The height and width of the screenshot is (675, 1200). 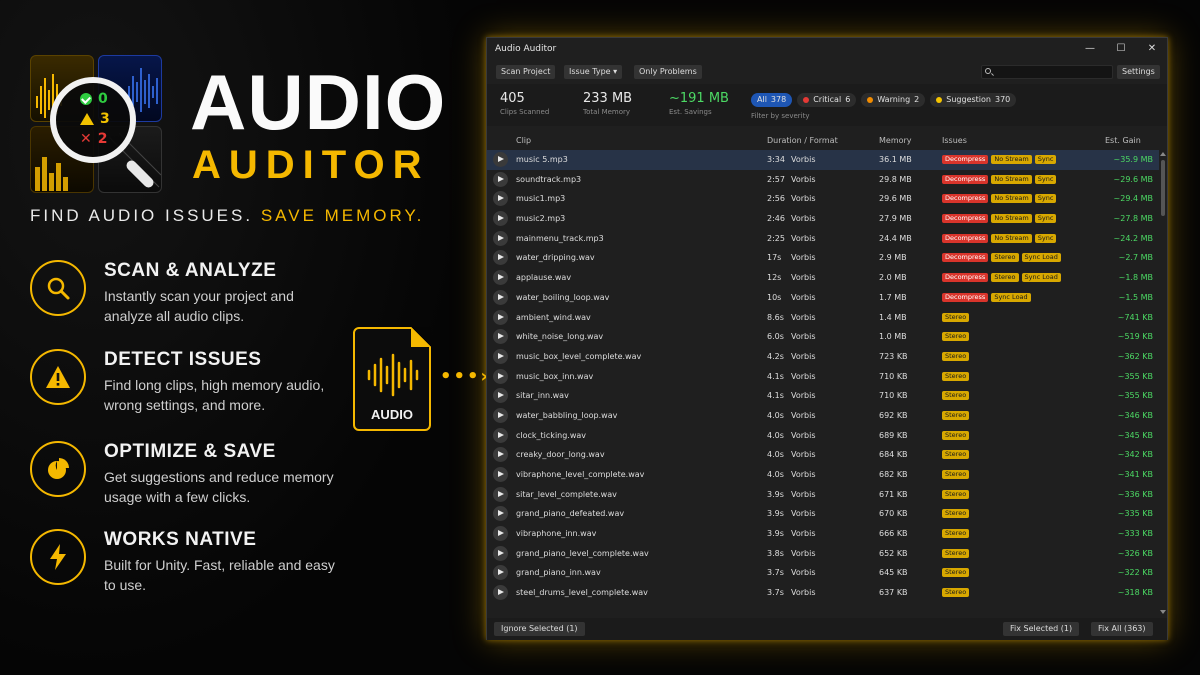 I want to click on clip-memory: 684 KB, so click(x=893, y=455).